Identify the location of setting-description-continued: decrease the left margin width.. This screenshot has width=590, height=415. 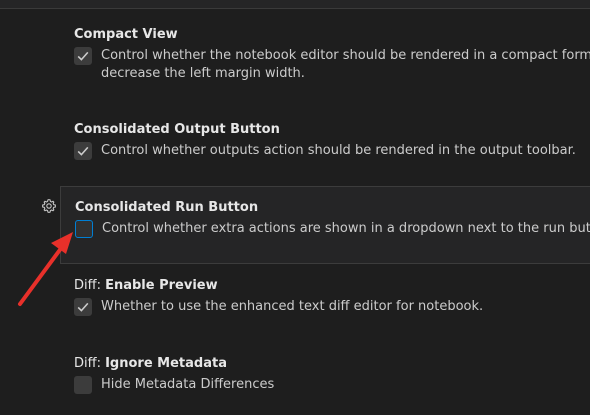
(203, 73).